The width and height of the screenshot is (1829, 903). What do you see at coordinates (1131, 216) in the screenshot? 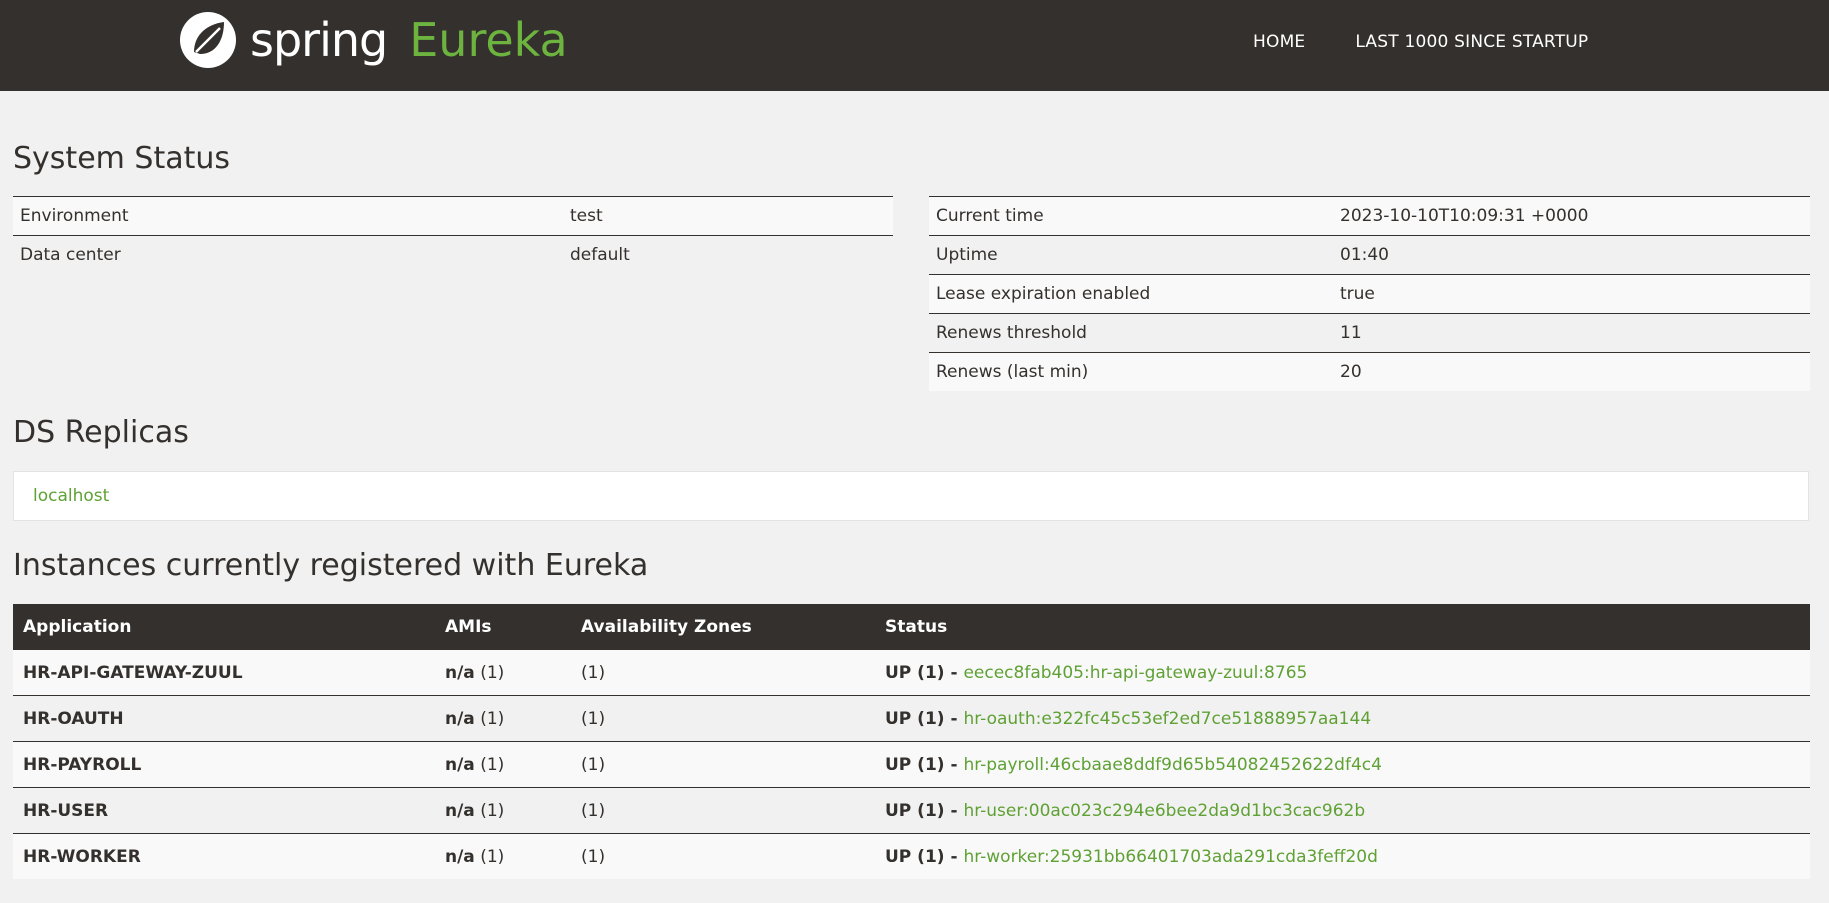
I see `row-label: Current time` at bounding box center [1131, 216].